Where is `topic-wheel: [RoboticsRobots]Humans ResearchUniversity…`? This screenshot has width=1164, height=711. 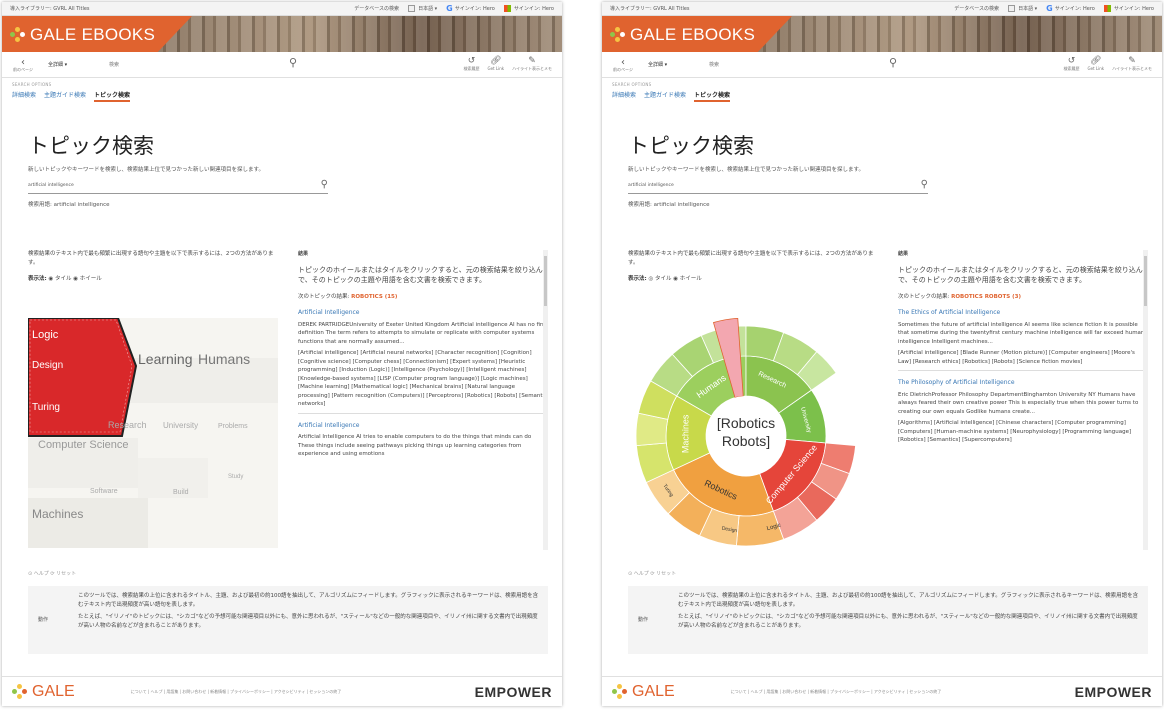
topic-wheel: [RoboticsRobots]Humans ResearchUniversity… is located at coordinates (753, 433).